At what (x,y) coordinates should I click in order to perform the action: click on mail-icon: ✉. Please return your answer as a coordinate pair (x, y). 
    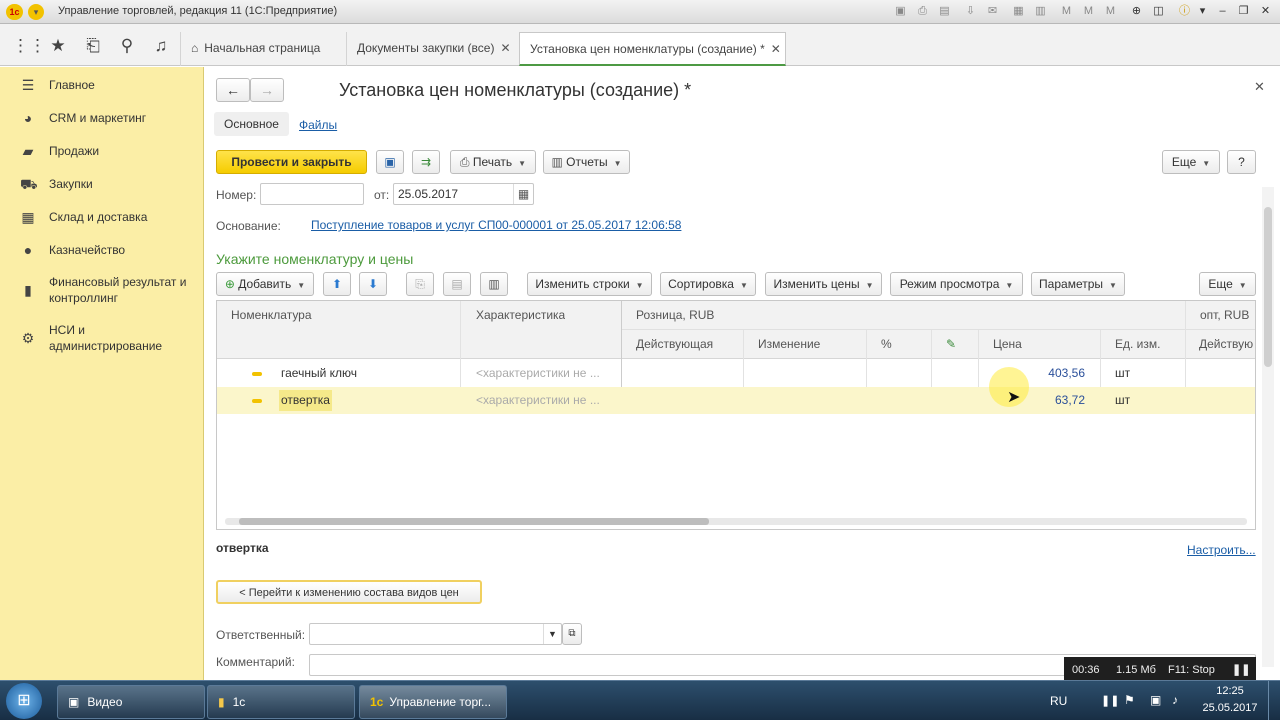
    Looking at the image, I should click on (992, 11).